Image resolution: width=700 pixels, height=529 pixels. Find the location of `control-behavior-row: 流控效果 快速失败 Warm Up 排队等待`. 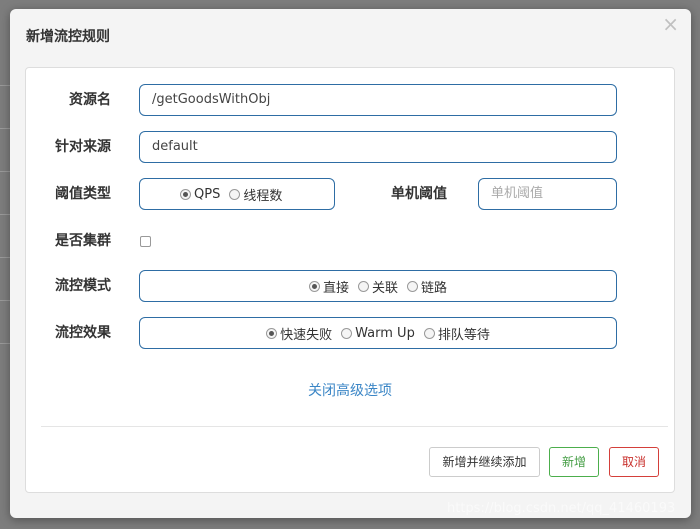

control-behavior-row: 流控效果 快速失败 Warm Up 排队等待 is located at coordinates (350, 333).